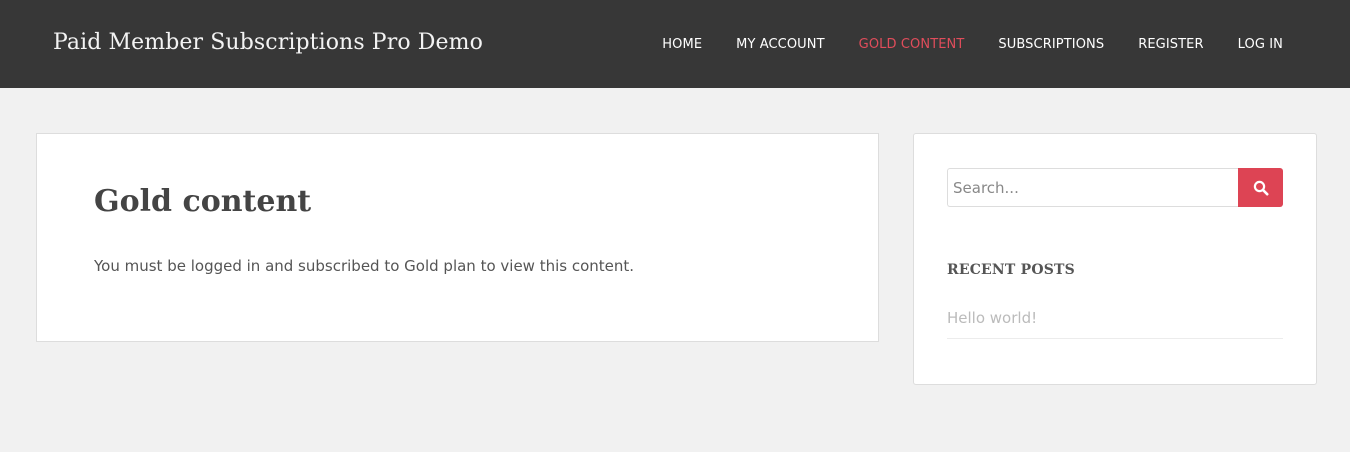  Describe the element at coordinates (1051, 44) in the screenshot. I see `nav-item-subscriptions: SUBSCRIPTIONS` at that location.